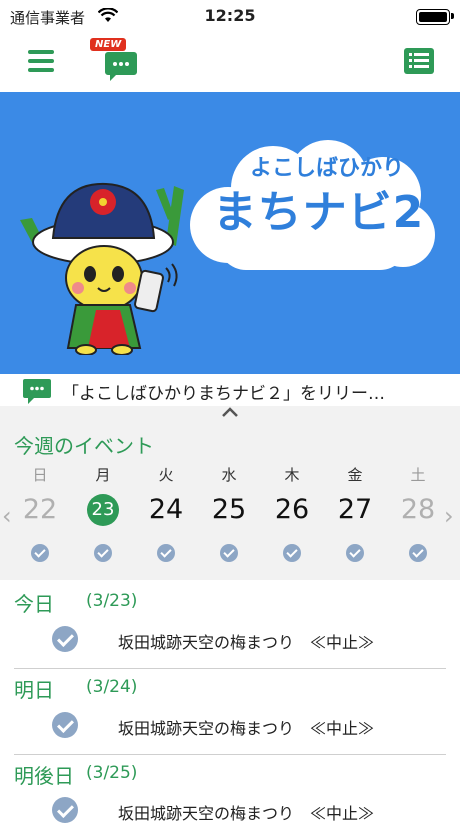 Image resolution: width=460 pixels, height=824 pixels. Describe the element at coordinates (103, 510) in the screenshot. I see `date-number-selected: 23` at that location.